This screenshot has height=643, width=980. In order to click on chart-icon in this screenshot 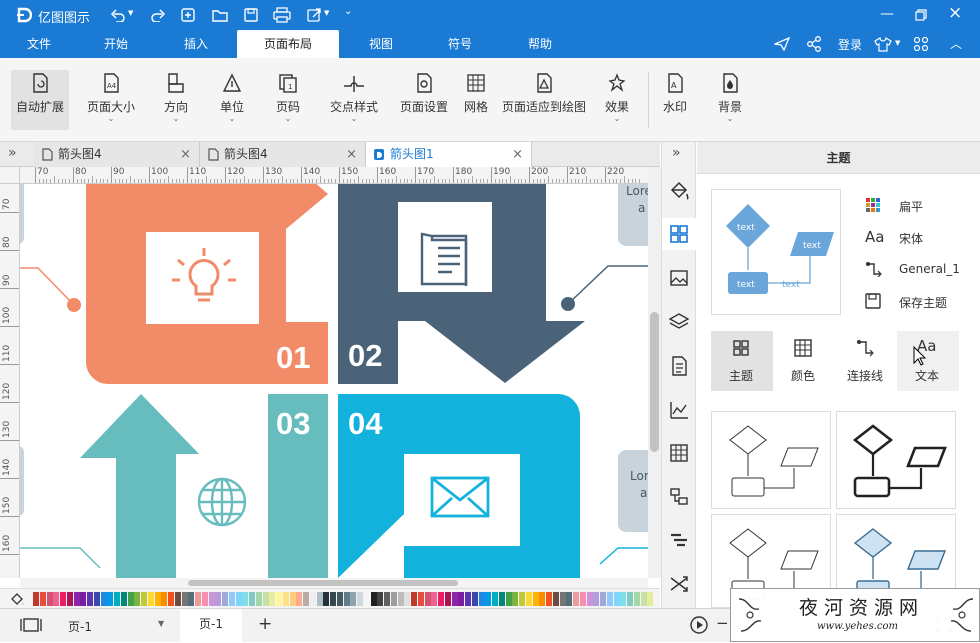, I will do `click(679, 410)`.